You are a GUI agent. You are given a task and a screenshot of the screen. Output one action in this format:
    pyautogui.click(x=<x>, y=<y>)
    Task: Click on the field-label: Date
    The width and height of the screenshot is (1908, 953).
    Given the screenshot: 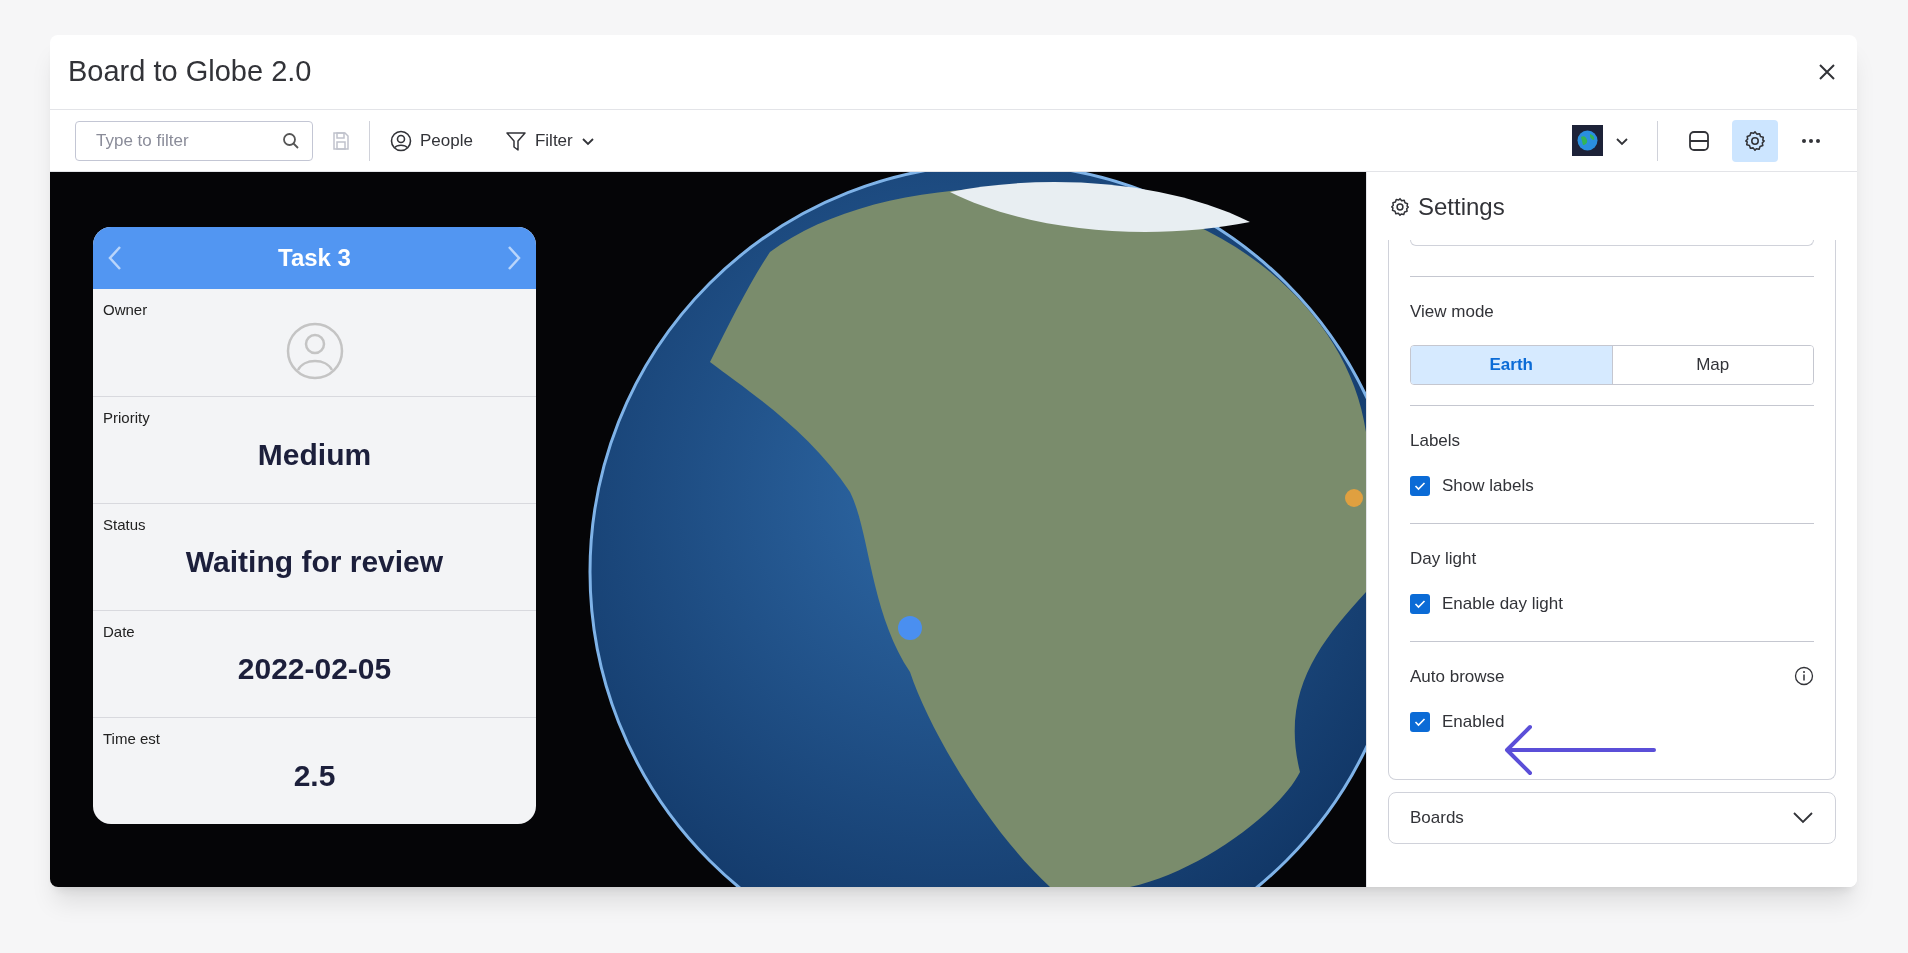 What is the action you would take?
    pyautogui.click(x=119, y=632)
    